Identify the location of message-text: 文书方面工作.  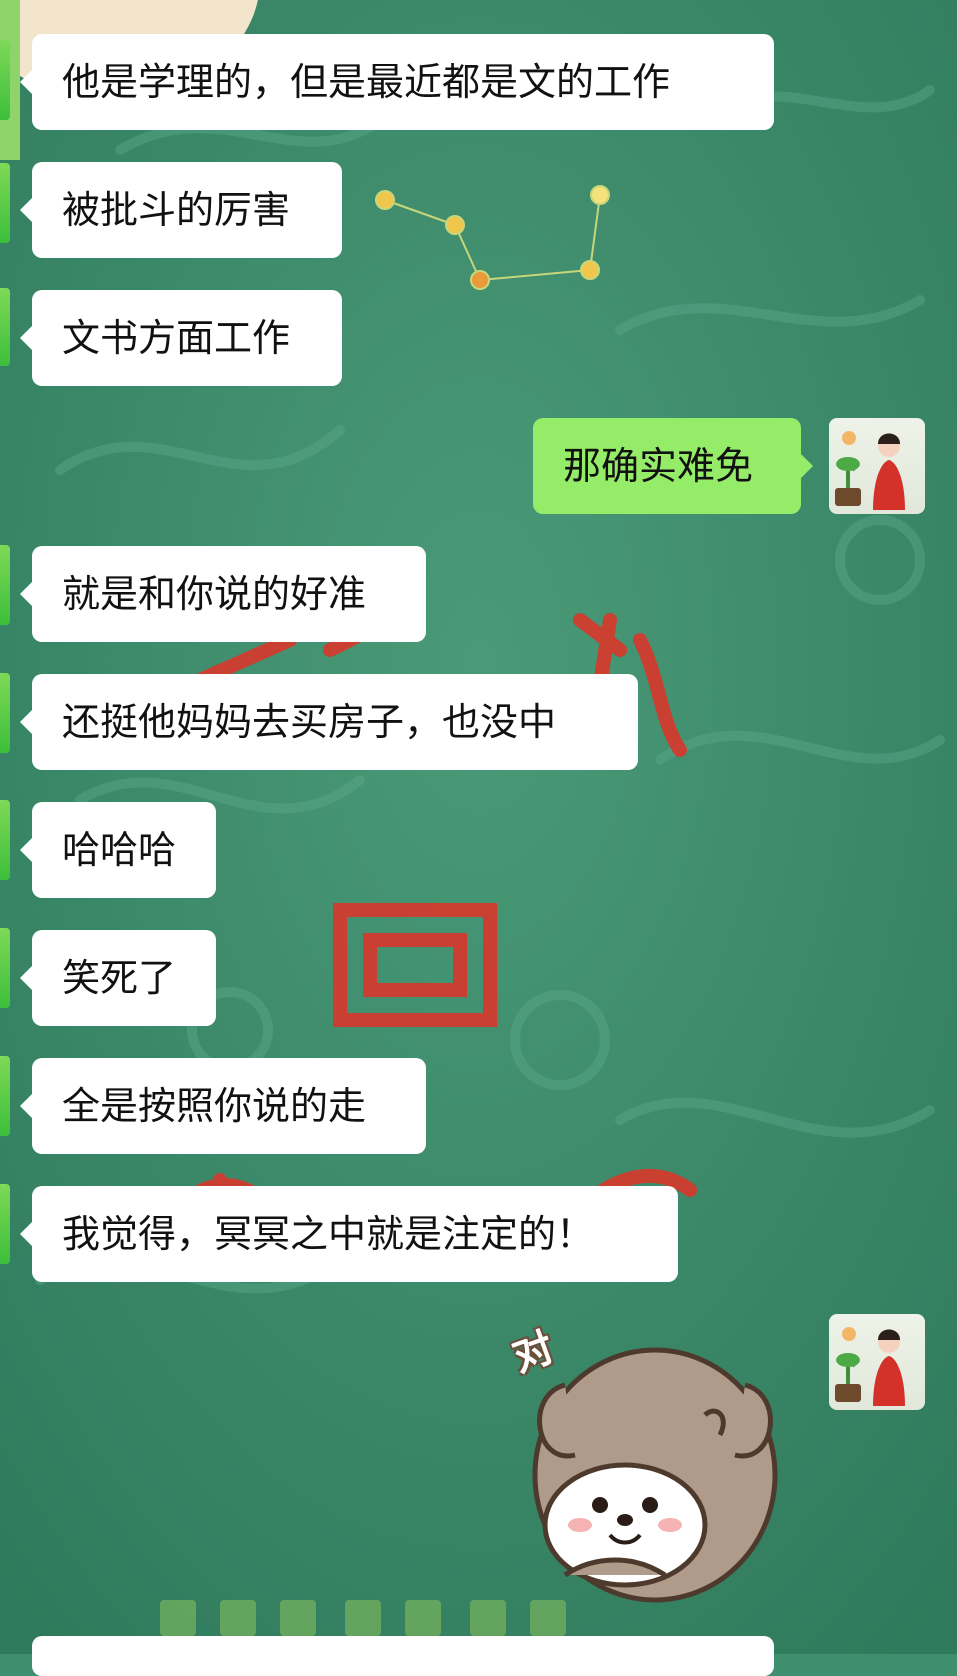
(176, 338).